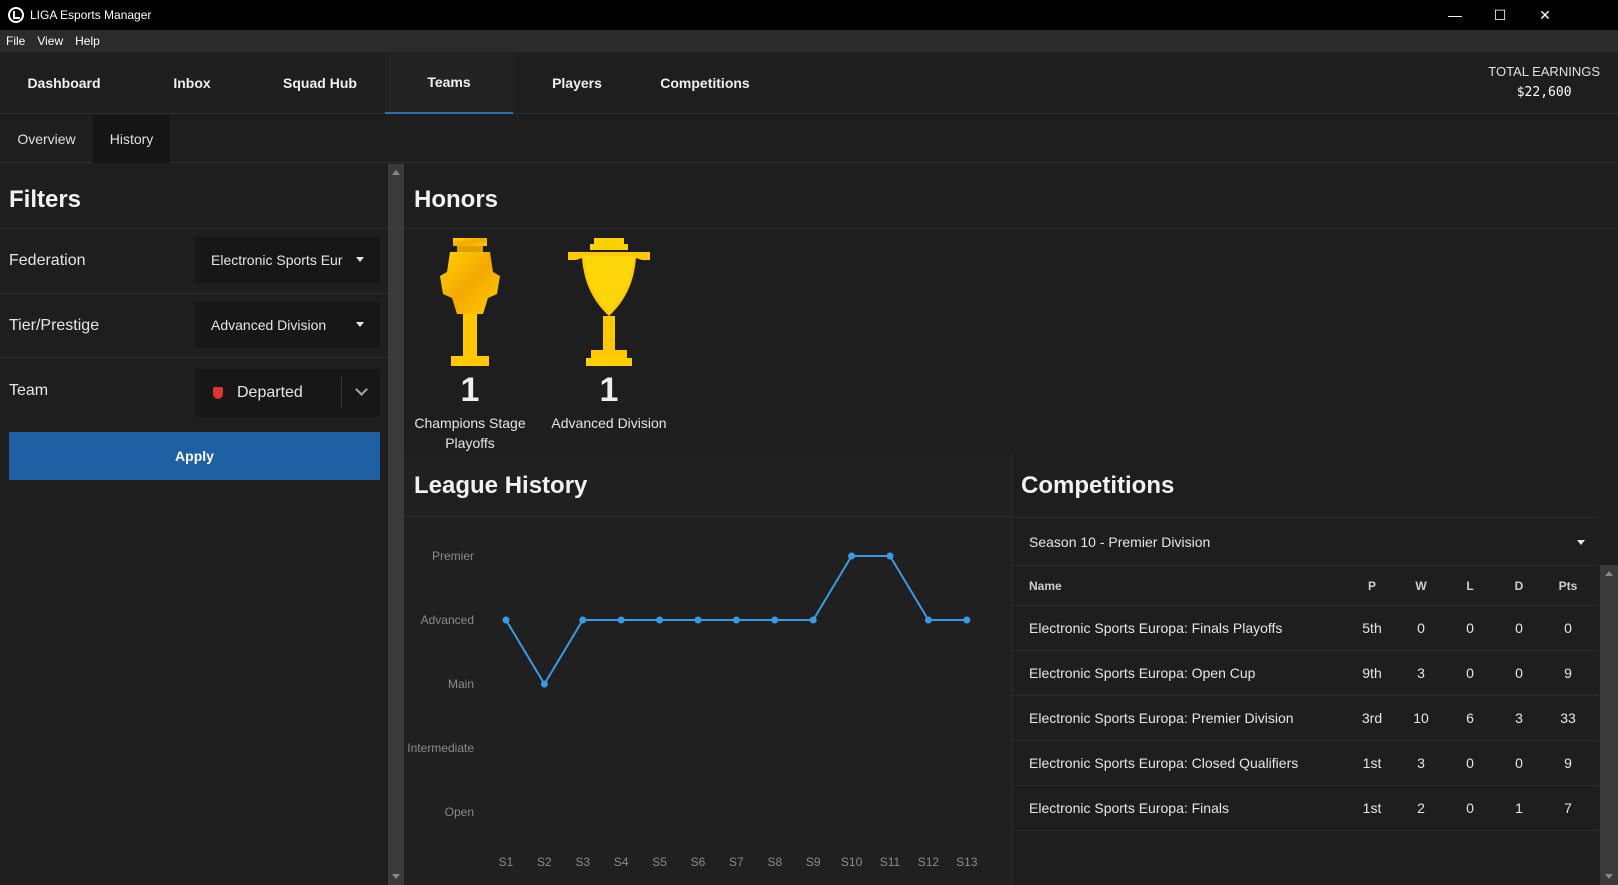 The width and height of the screenshot is (1618, 885). What do you see at coordinates (809, 139) in the screenshot?
I see `sub-nav: Overview History` at bounding box center [809, 139].